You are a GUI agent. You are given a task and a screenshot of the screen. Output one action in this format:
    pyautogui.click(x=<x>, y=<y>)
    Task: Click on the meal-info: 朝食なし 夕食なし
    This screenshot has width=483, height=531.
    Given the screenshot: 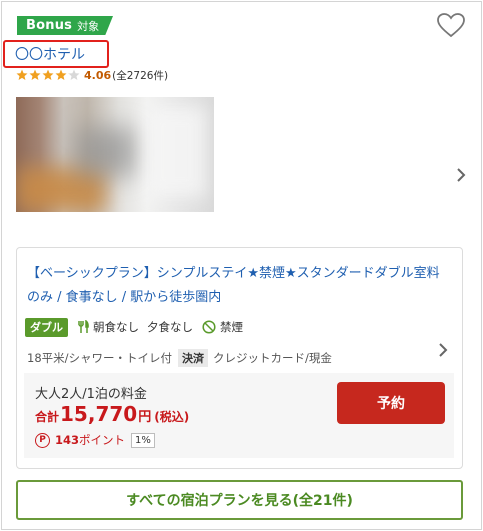 What is the action you would take?
    pyautogui.click(x=135, y=327)
    